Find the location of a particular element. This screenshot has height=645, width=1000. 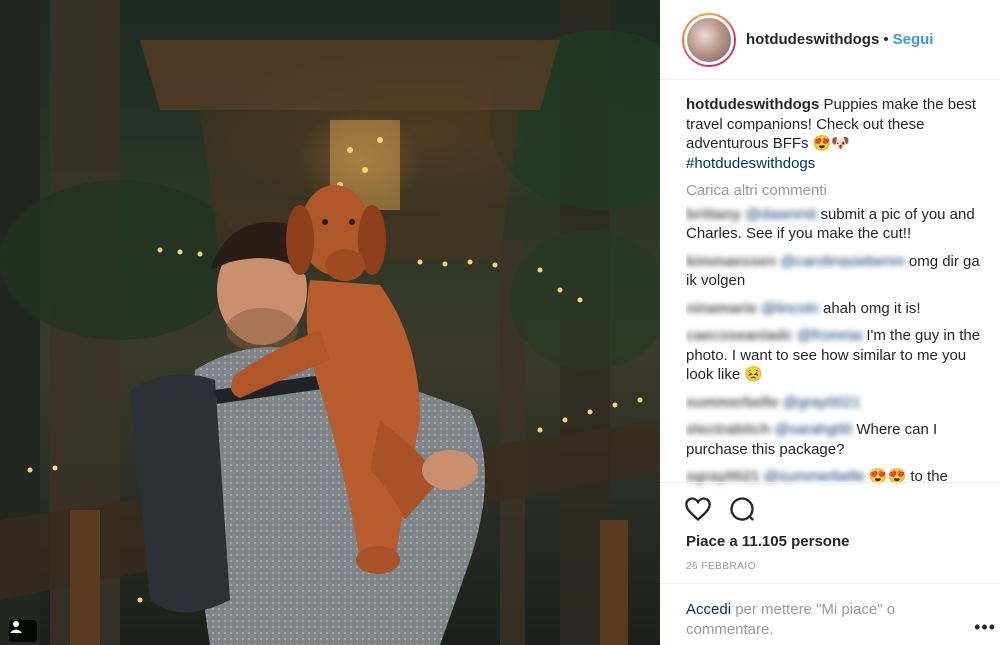

post-date: 26 FEBBRAIO is located at coordinates (721, 566).